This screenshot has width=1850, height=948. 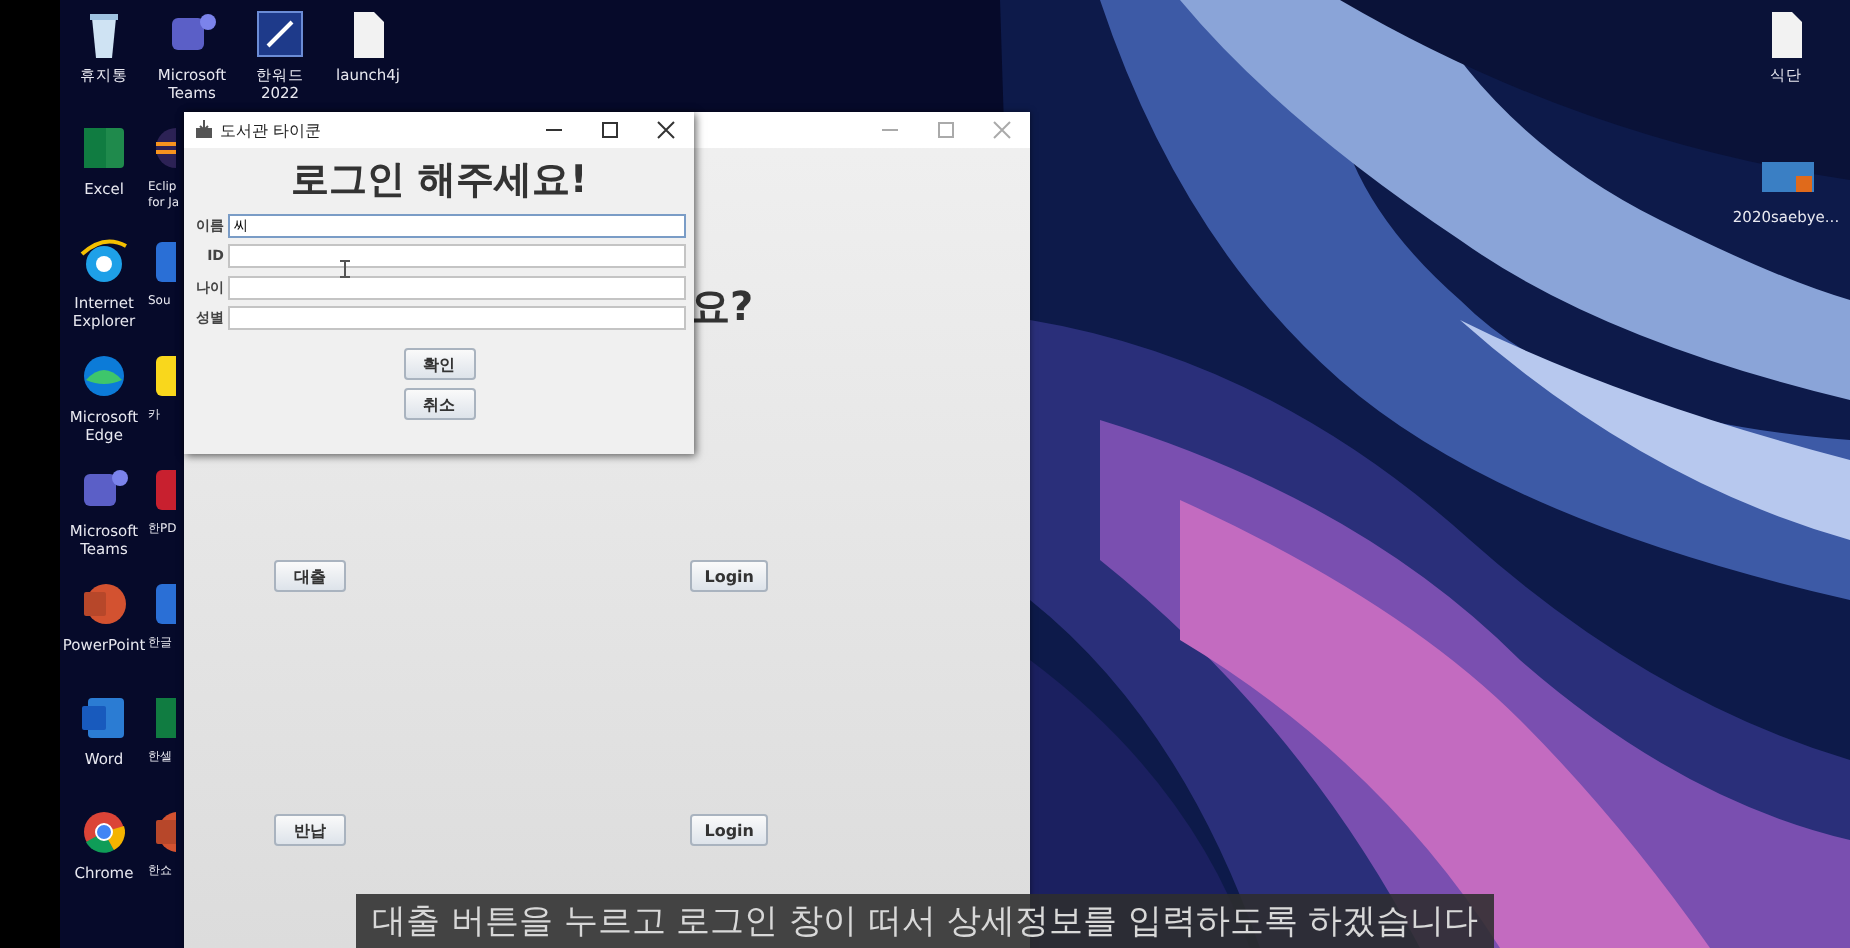 What do you see at coordinates (925, 921) in the screenshot?
I see `subtitle-caption: 대출 버튼을 누르고 로그인 창이 떠서 상세정보를 입력하도록 하겠습니다` at bounding box center [925, 921].